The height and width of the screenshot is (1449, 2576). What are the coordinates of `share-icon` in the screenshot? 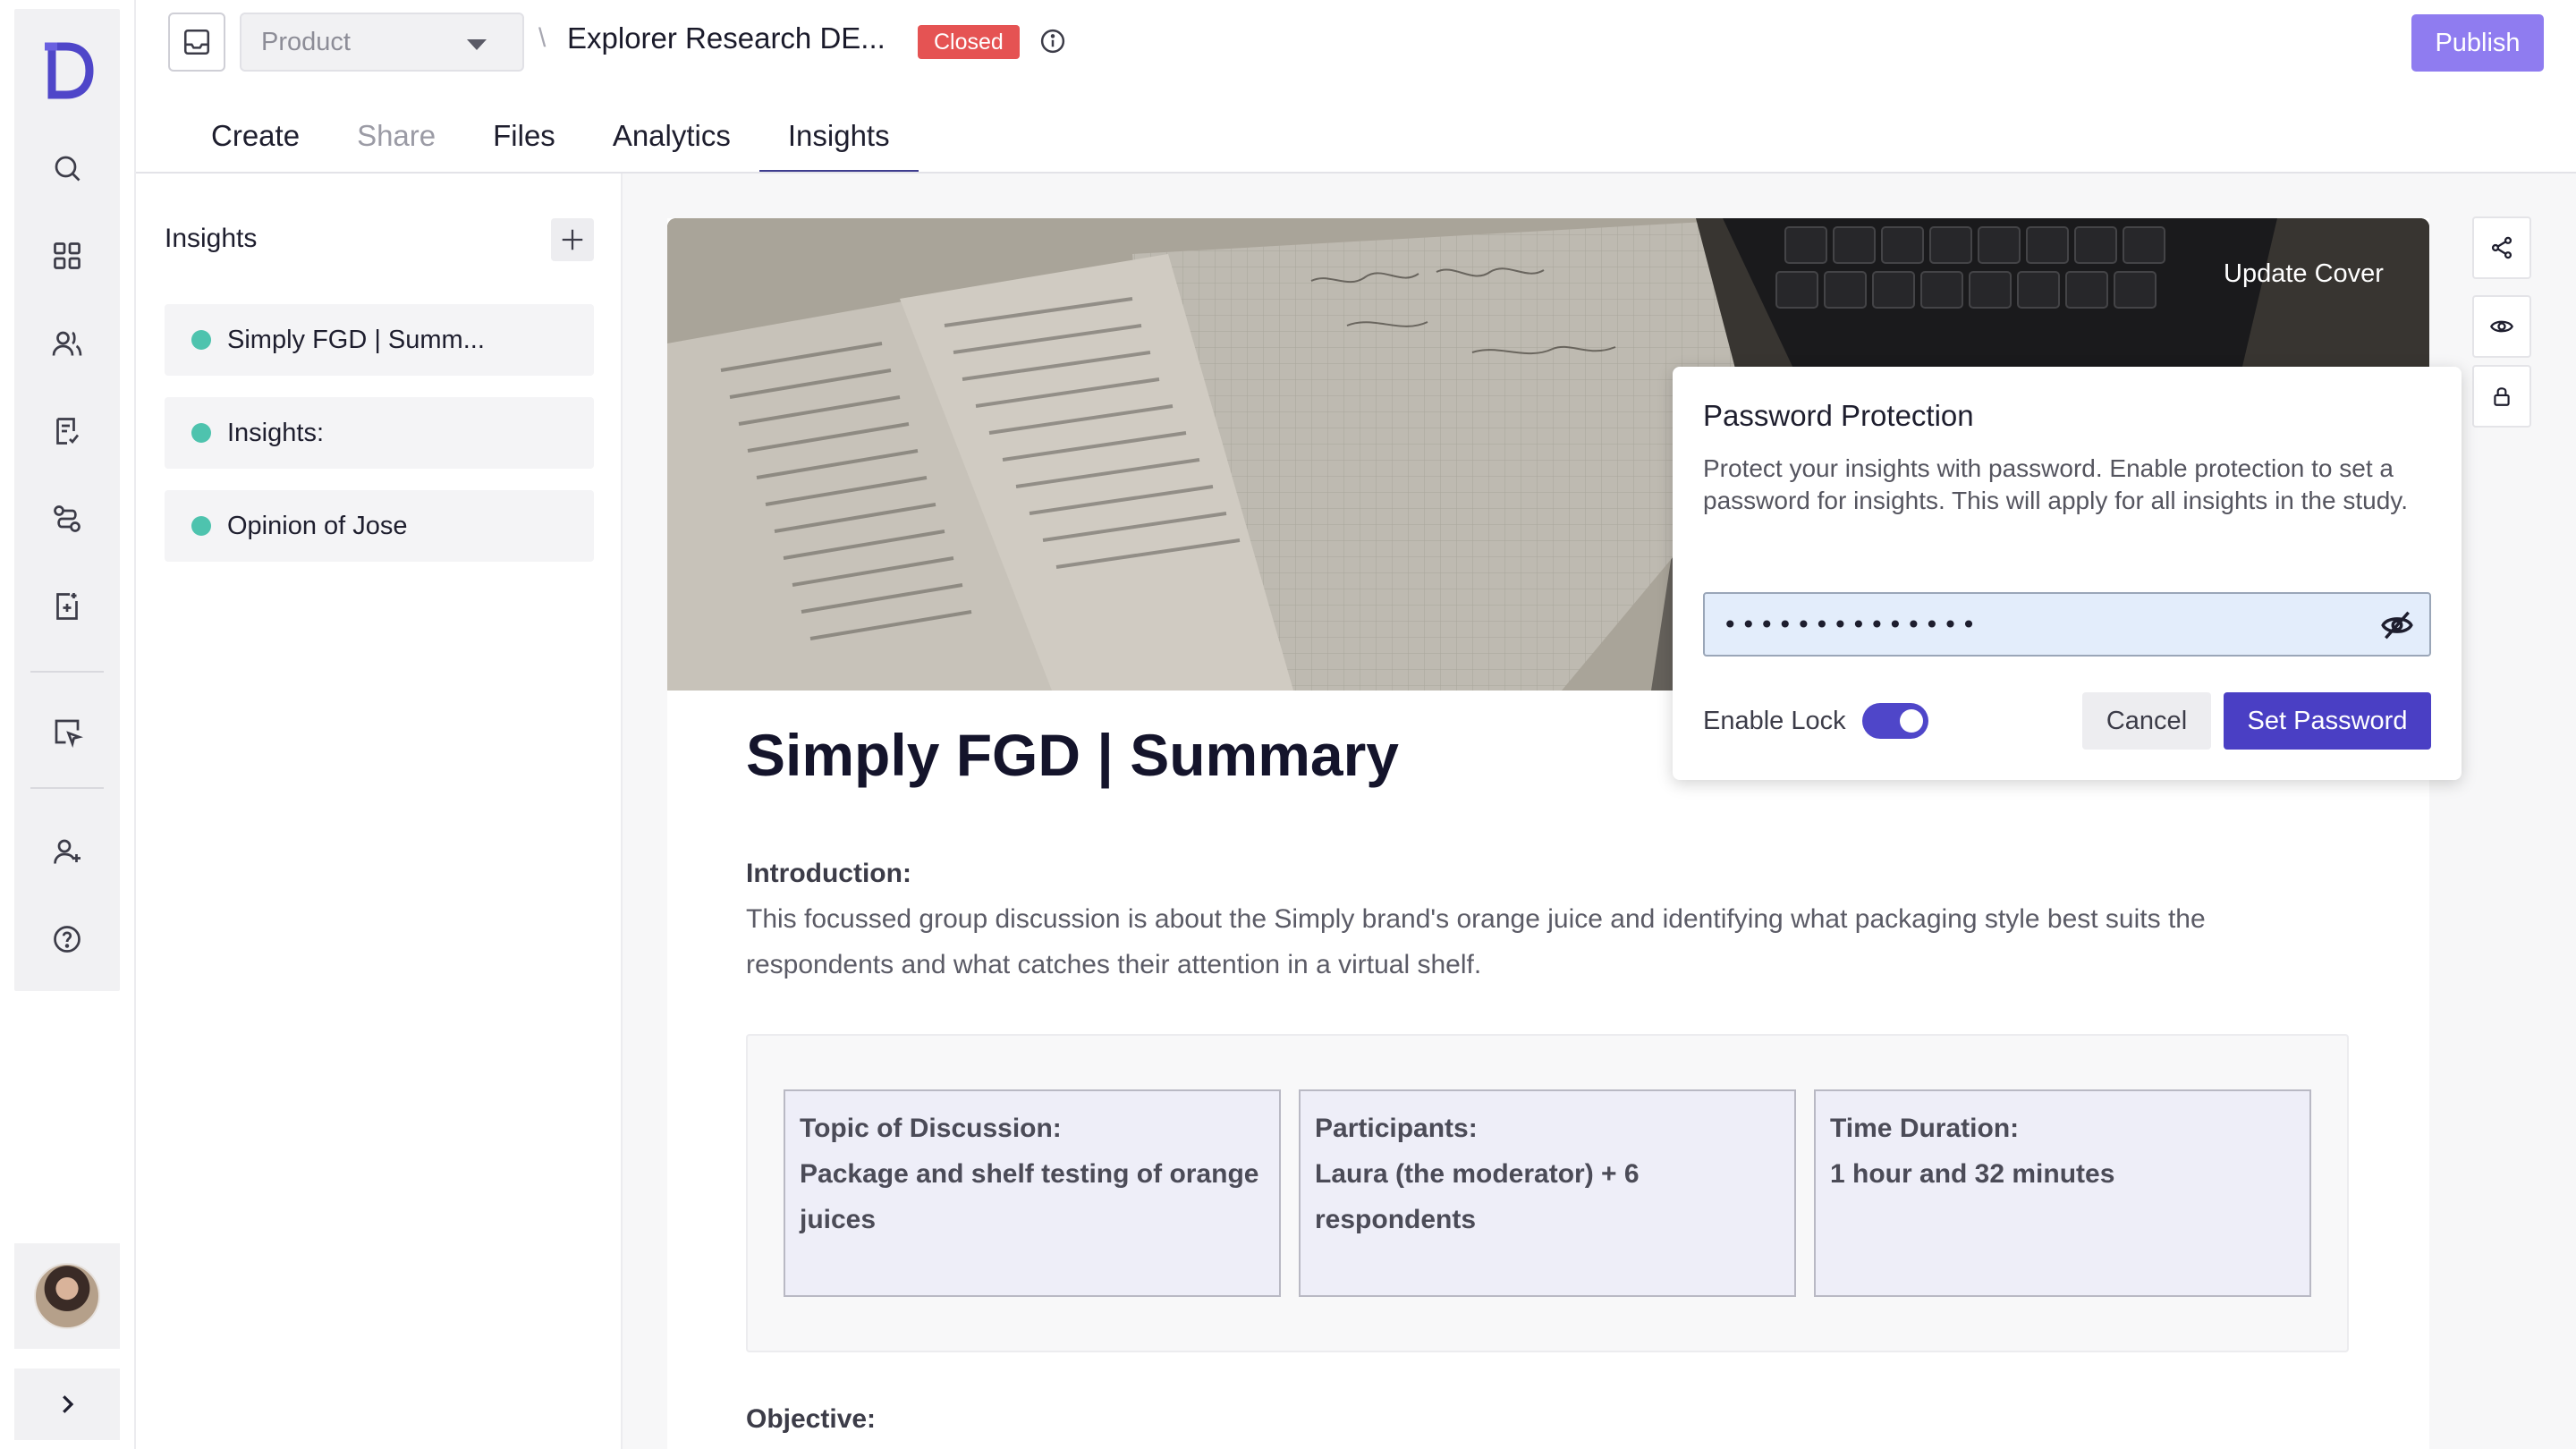 It's located at (2501, 247).